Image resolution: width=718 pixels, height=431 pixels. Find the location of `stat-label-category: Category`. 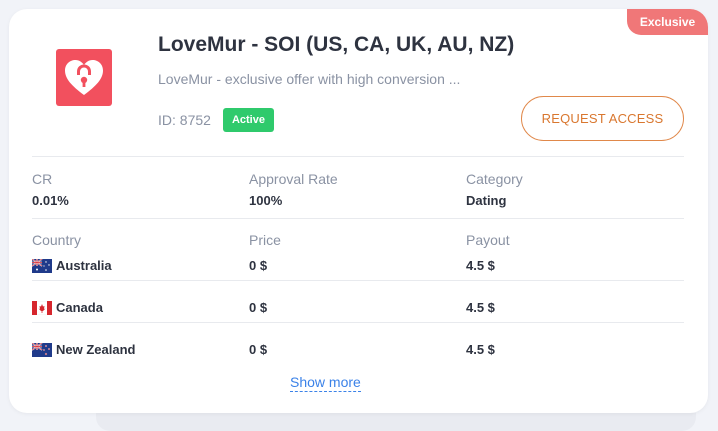

stat-label-category: Category is located at coordinates (494, 179).